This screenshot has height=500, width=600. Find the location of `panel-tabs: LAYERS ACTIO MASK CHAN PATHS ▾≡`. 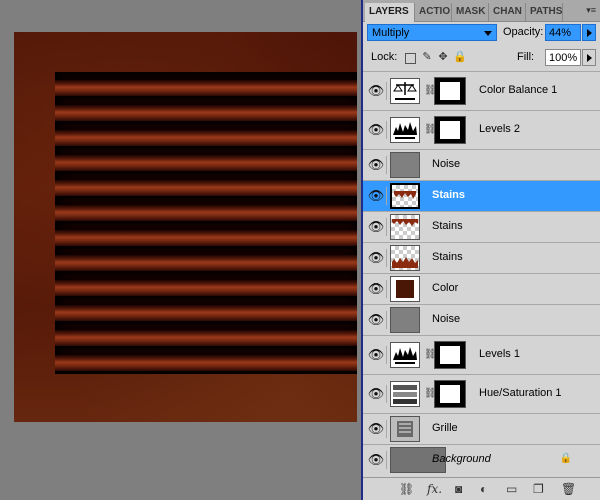

panel-tabs: LAYERS ACTIO MASK CHAN PATHS ▾≡ is located at coordinates (481, 11).